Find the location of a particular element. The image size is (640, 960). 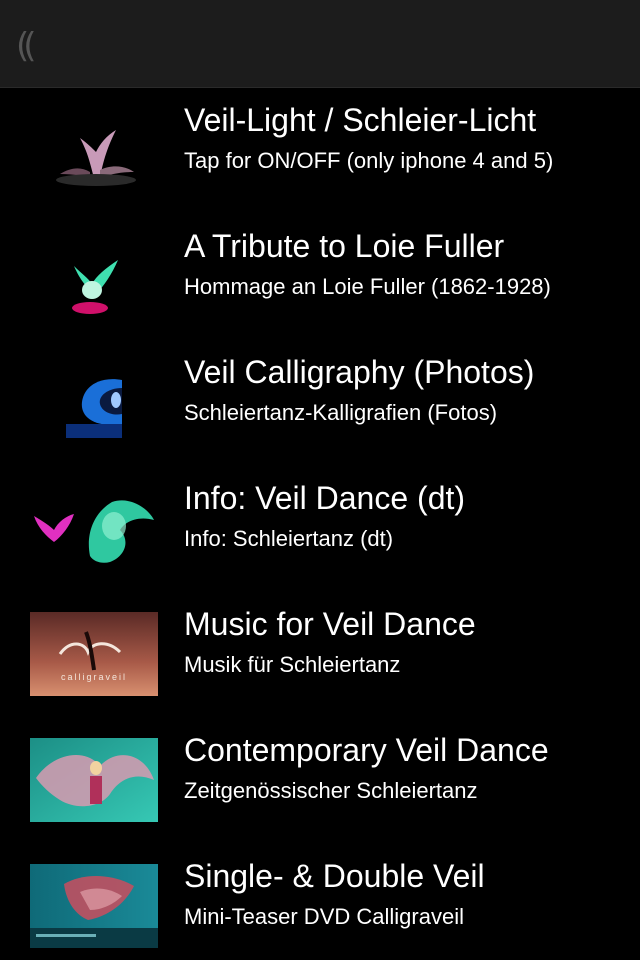

calligraveil-logo-icon: (( is located at coordinates (26, 46).